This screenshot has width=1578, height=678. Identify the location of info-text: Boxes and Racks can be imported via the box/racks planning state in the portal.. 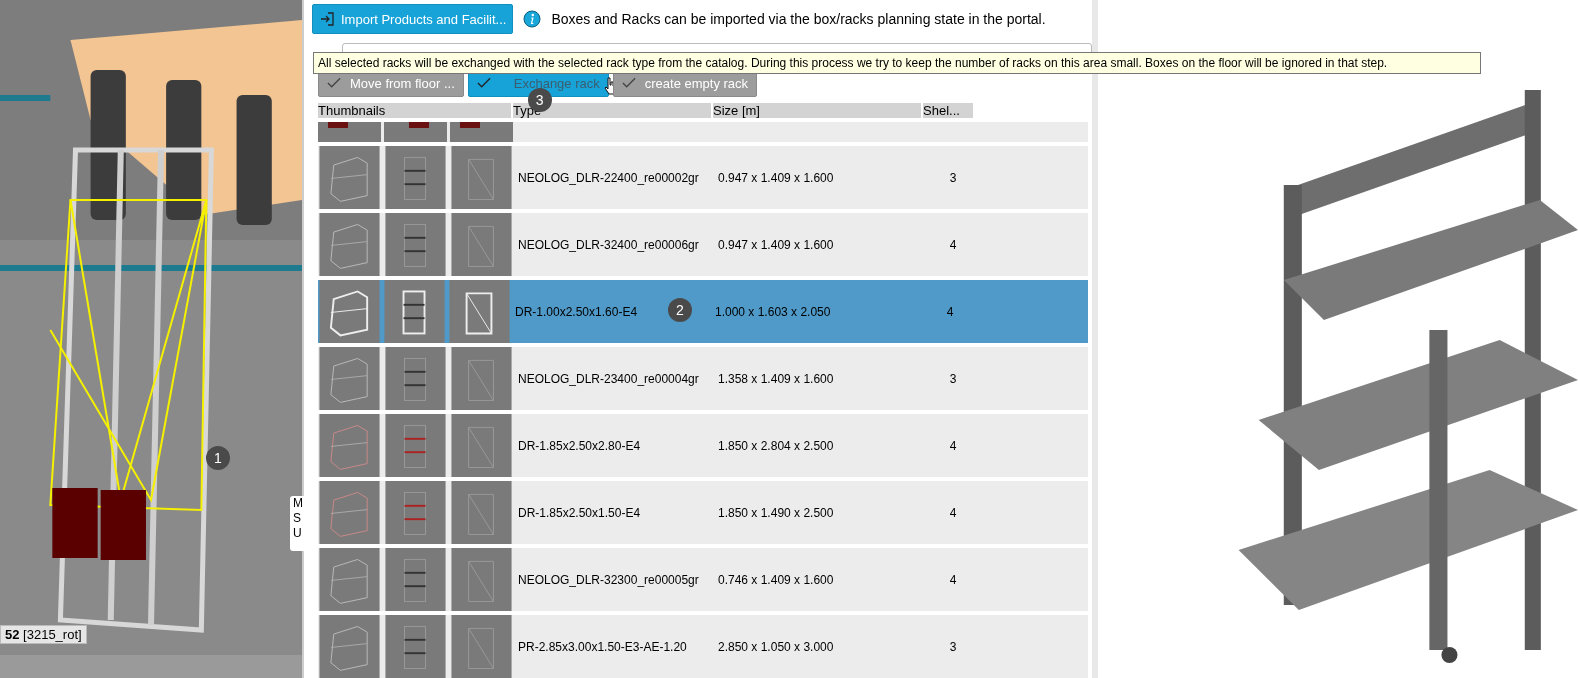
(798, 19).